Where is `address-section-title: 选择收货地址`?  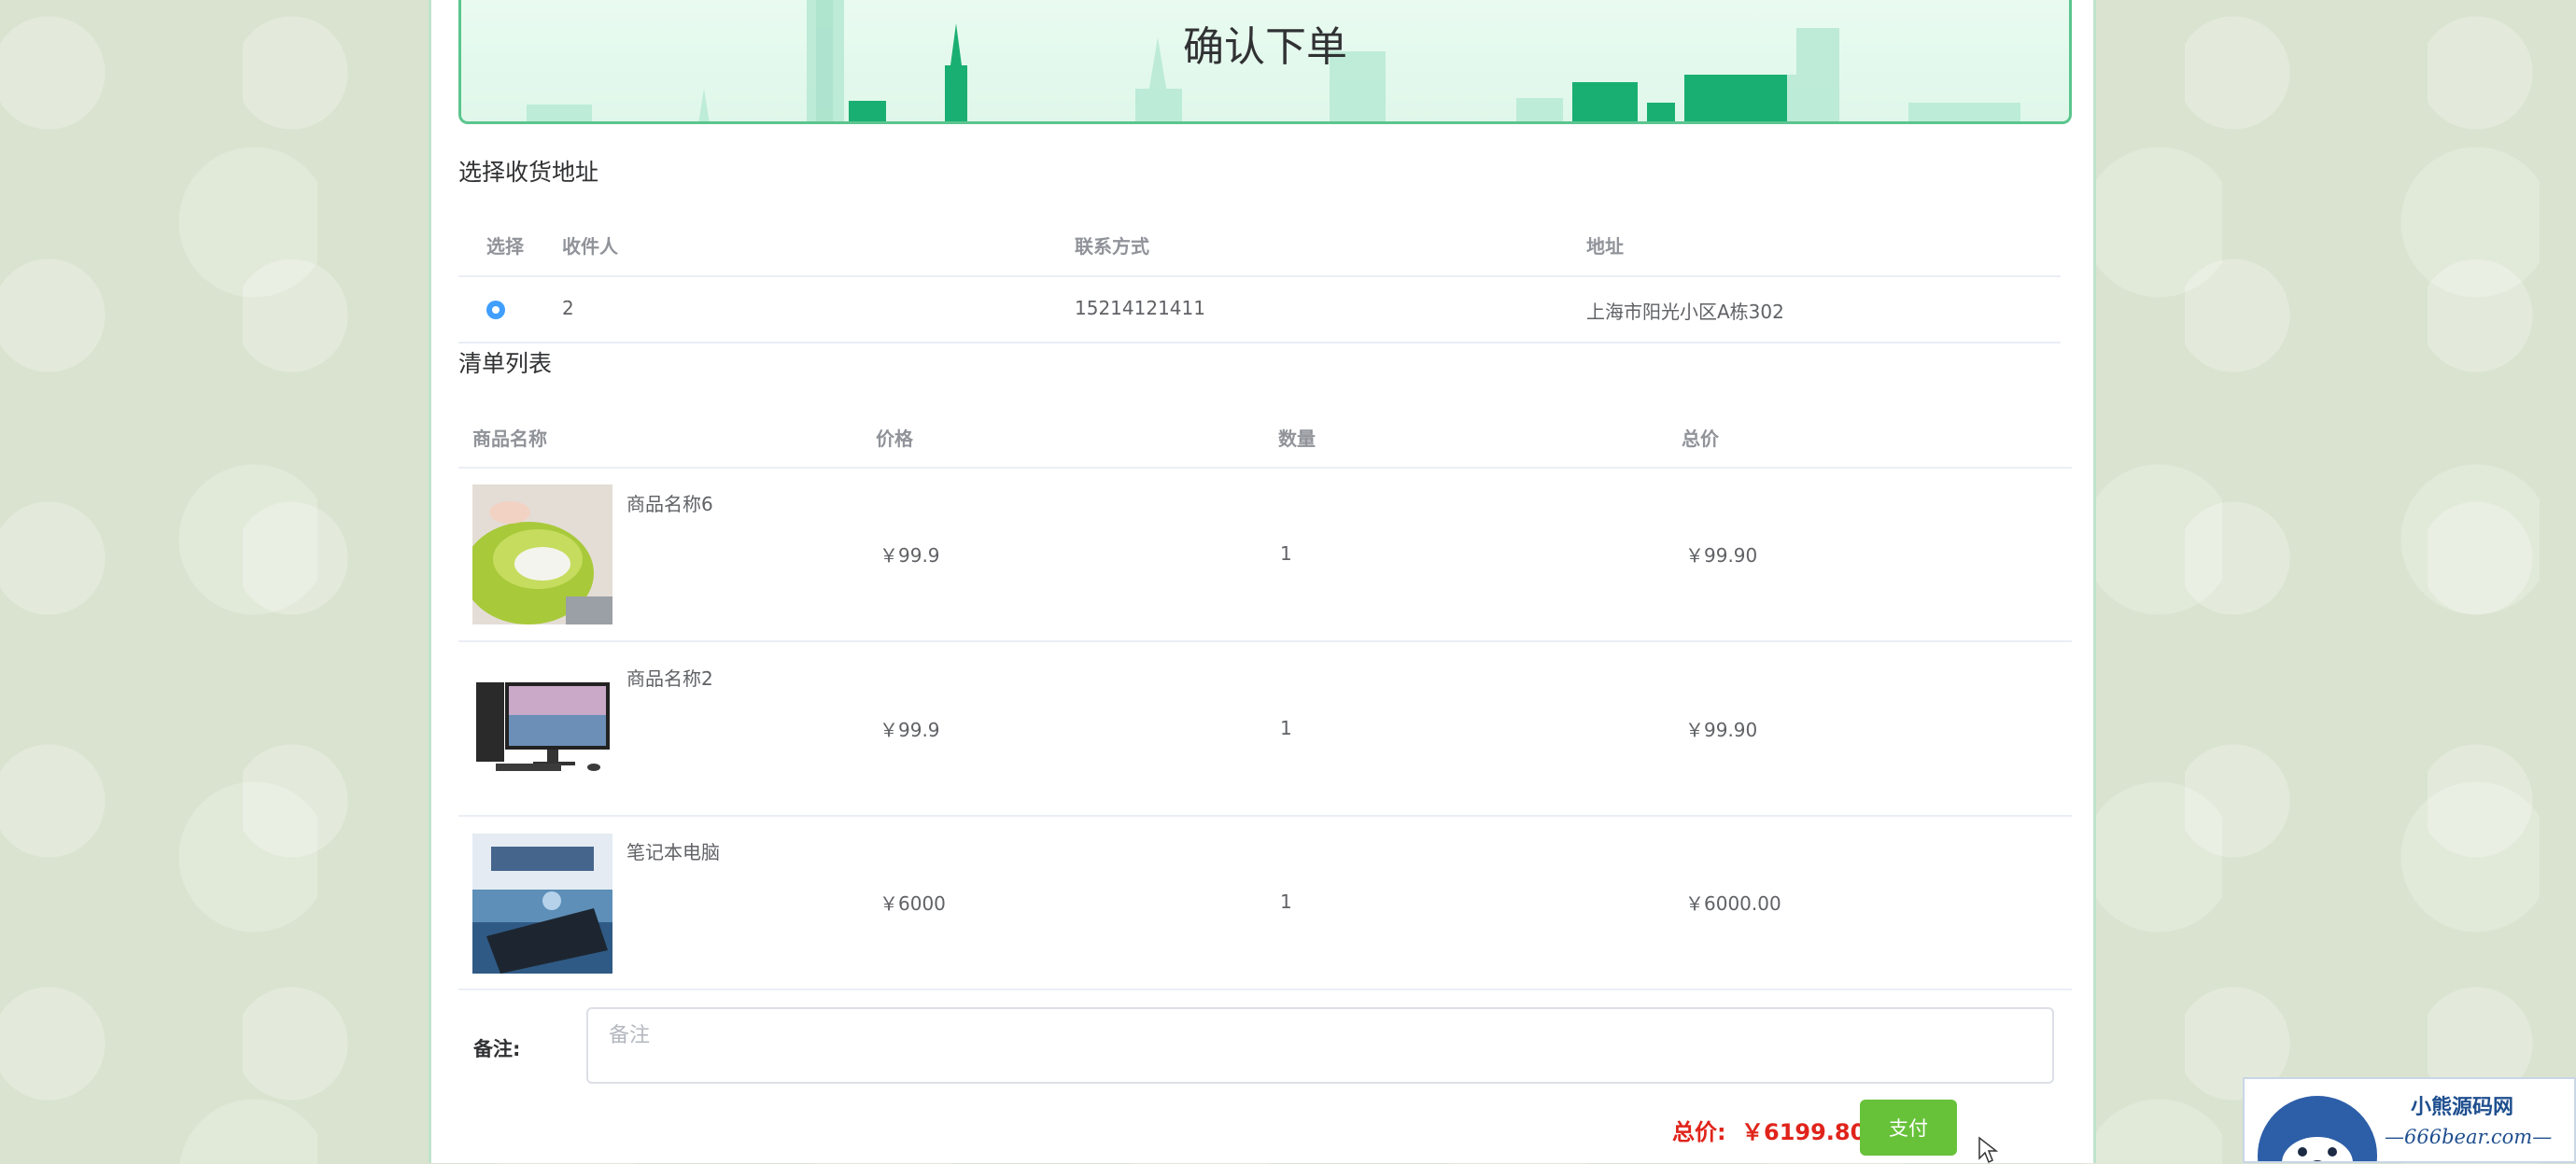
address-section-title: 选择收货地址 is located at coordinates (528, 172).